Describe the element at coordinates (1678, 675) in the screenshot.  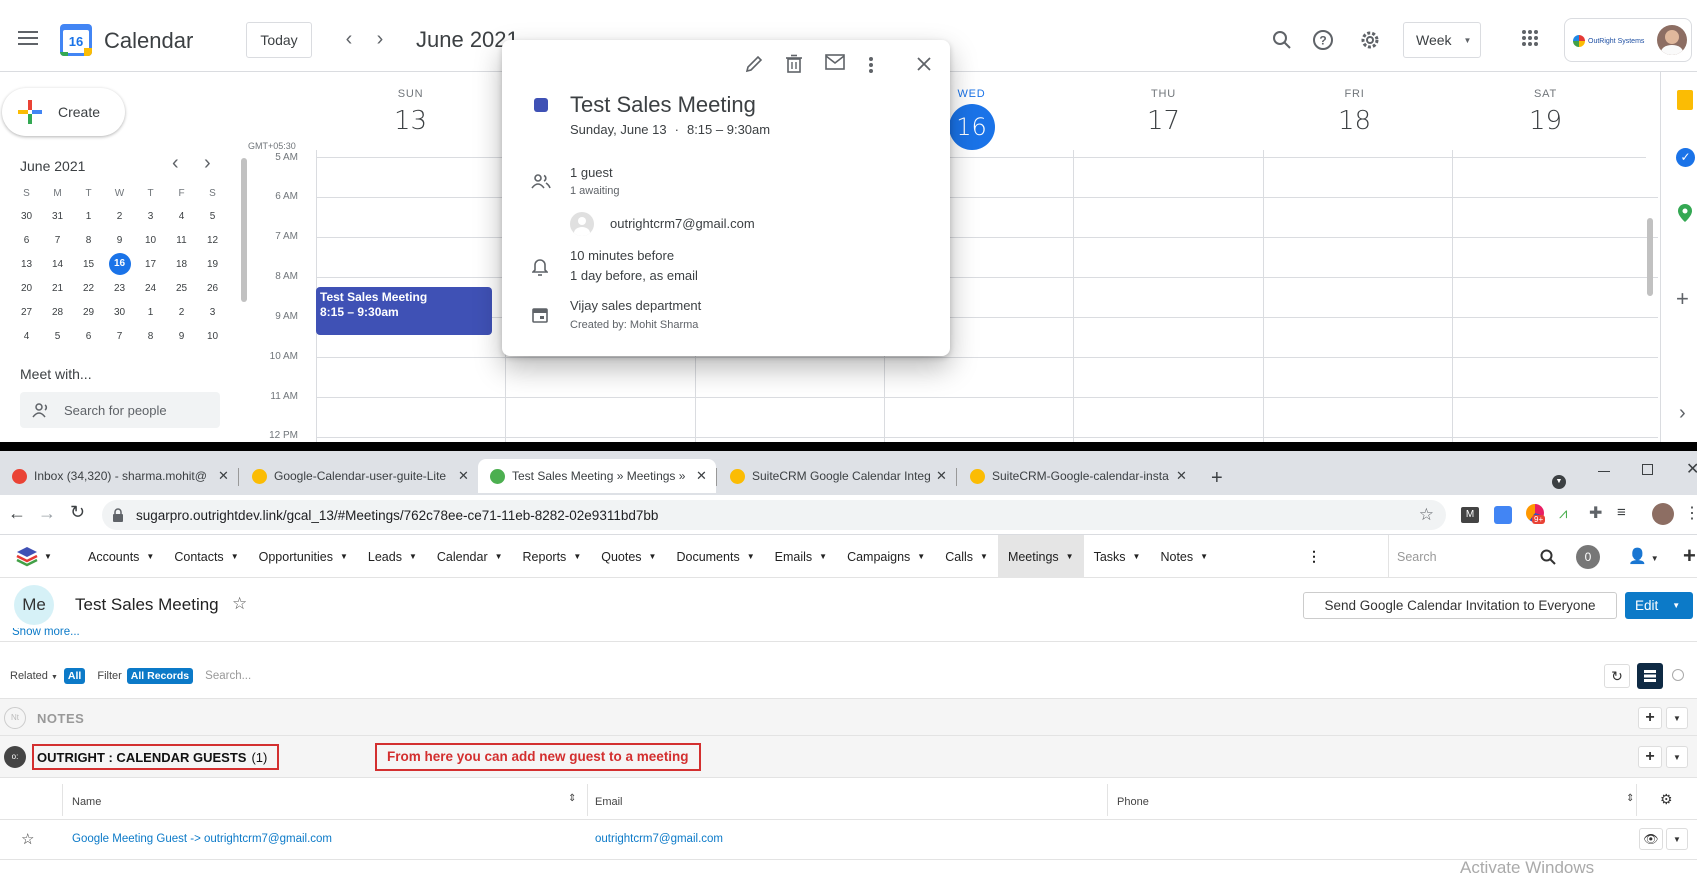
I see `info-icon` at that location.